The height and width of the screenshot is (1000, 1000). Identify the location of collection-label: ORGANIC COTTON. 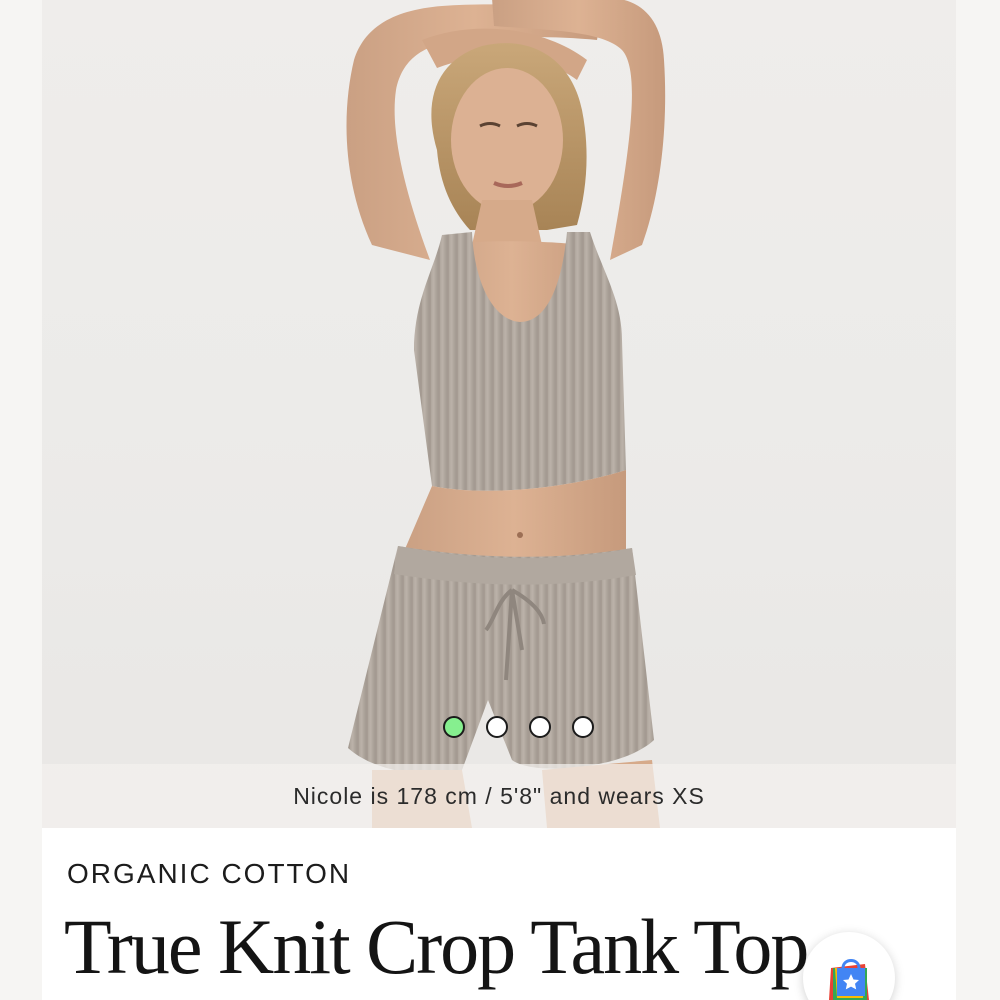
(209, 873).